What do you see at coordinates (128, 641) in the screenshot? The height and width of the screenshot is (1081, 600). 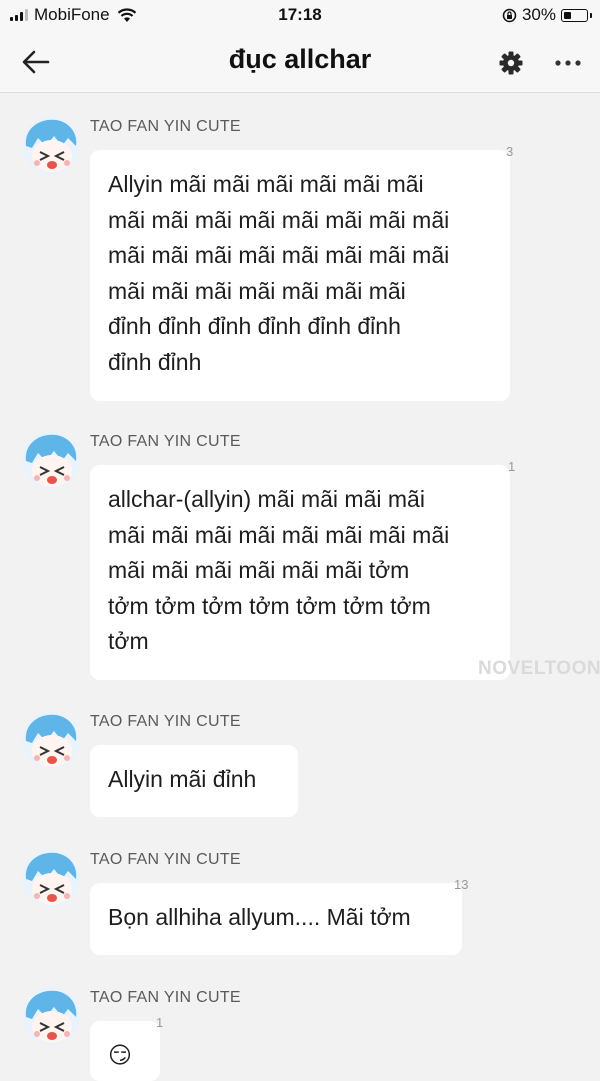 I see `message-line: tởm` at bounding box center [128, 641].